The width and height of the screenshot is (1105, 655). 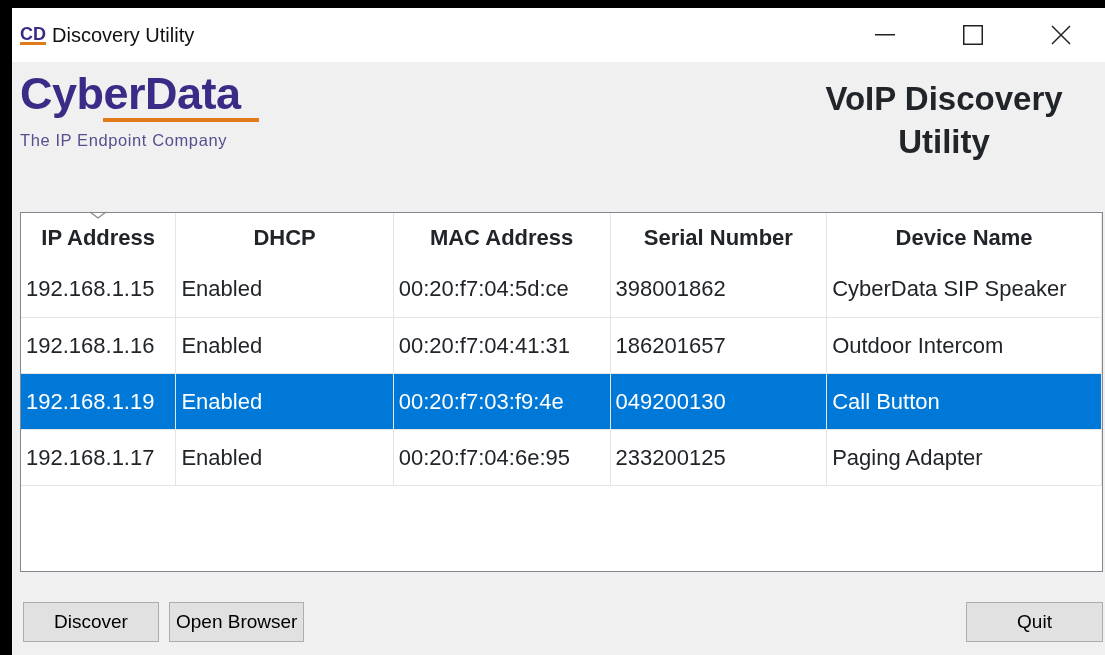 I want to click on minimize-icon, so click(x=885, y=35).